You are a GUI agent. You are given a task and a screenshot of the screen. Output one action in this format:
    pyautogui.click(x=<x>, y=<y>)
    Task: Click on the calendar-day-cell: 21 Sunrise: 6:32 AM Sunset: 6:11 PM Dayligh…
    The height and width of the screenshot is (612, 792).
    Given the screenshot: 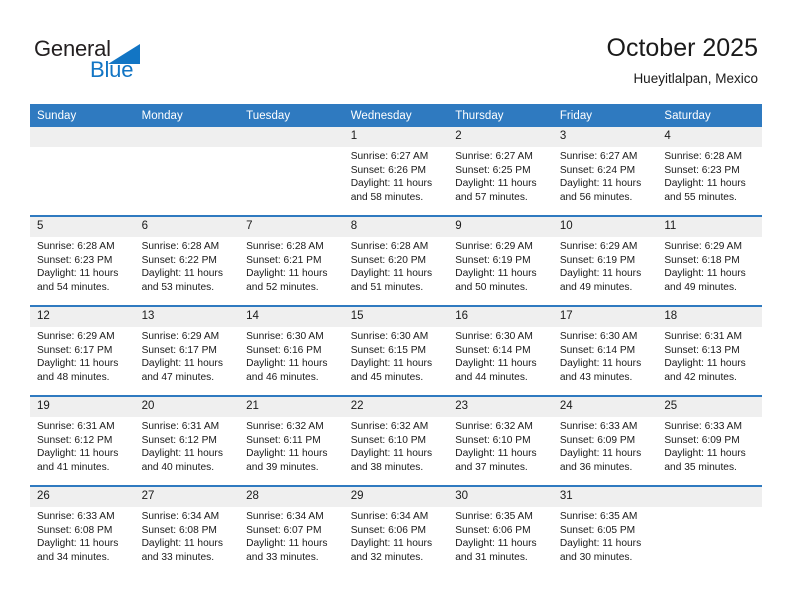 What is the action you would take?
    pyautogui.click(x=291, y=440)
    